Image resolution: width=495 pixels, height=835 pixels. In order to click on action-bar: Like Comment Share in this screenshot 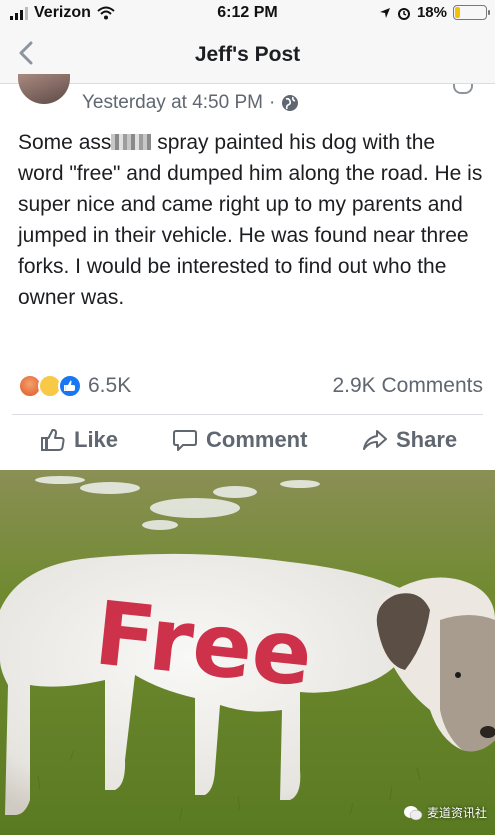, I will do `click(247, 442)`.